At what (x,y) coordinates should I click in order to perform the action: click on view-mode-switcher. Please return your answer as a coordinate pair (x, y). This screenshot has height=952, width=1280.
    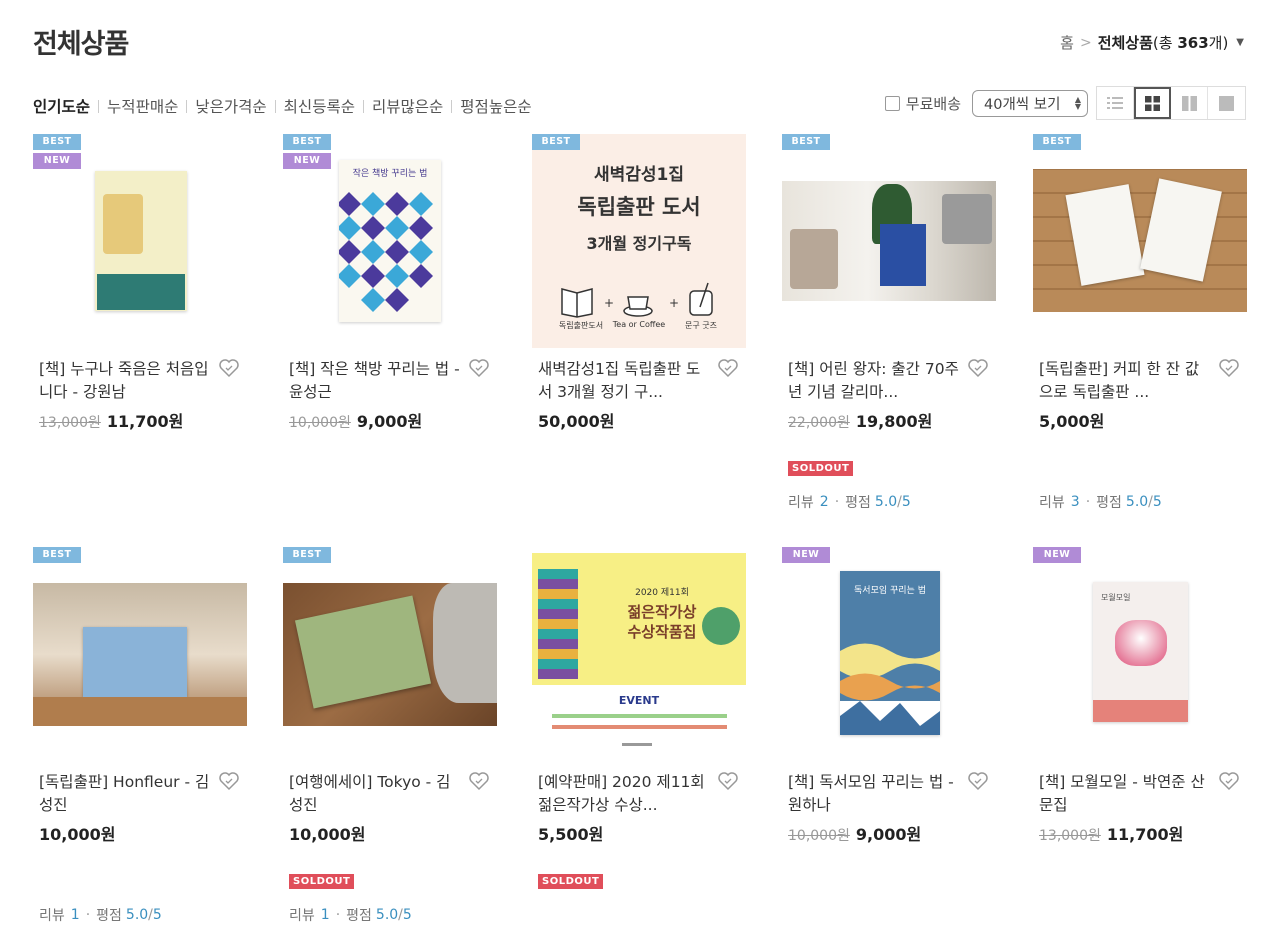
    Looking at the image, I should click on (1171, 103).